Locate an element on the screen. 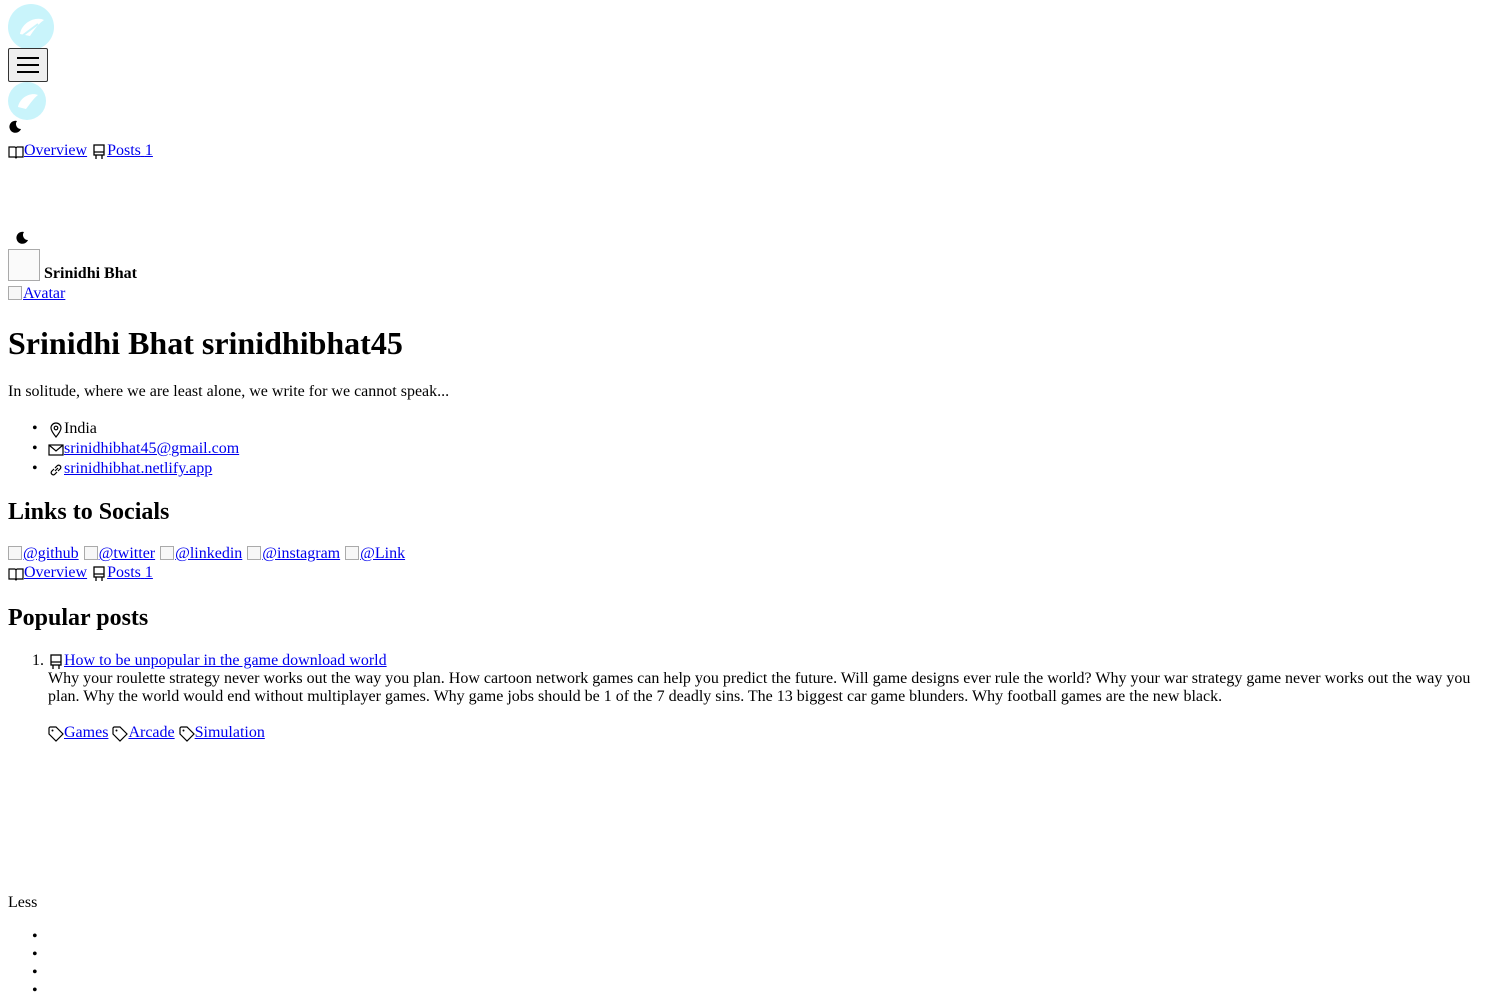  logo-icon is located at coordinates (31, 27).